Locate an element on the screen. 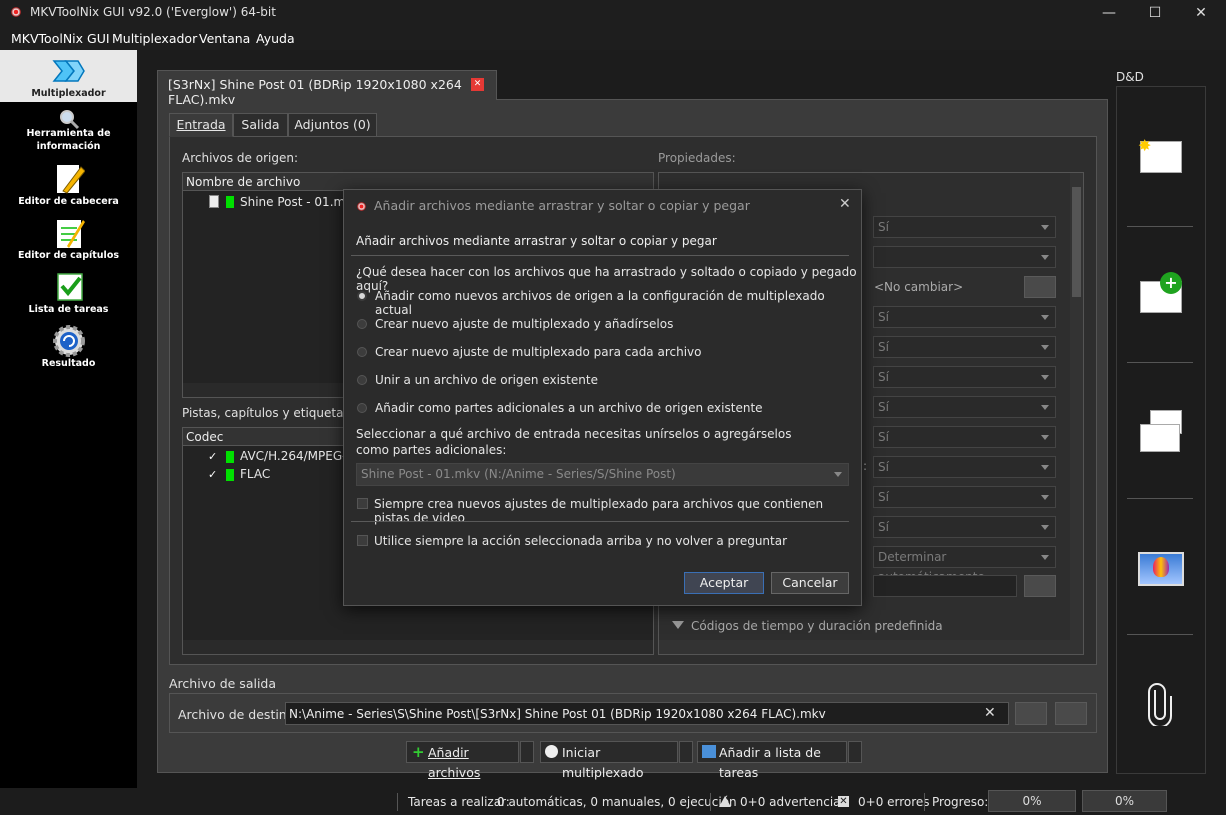  cancel-button: Cancelar is located at coordinates (810, 583).